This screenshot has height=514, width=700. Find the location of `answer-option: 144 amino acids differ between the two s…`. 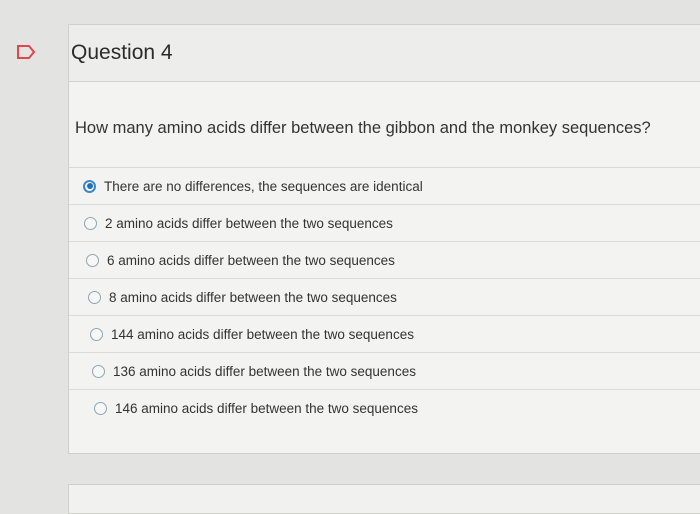

answer-option: 144 amino acids differ between the two s… is located at coordinates (384, 334).